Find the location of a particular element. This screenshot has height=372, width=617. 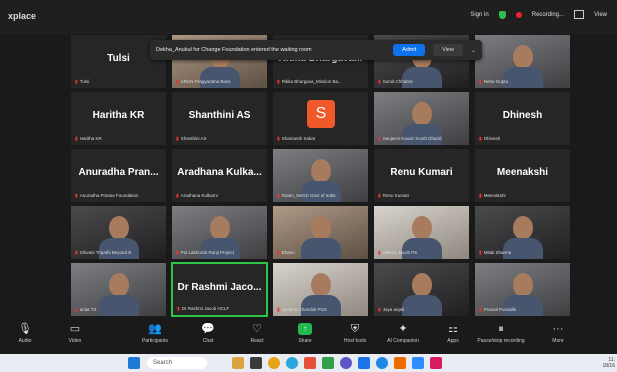

participant-name: Dhinesh is located at coordinates (522, 115).